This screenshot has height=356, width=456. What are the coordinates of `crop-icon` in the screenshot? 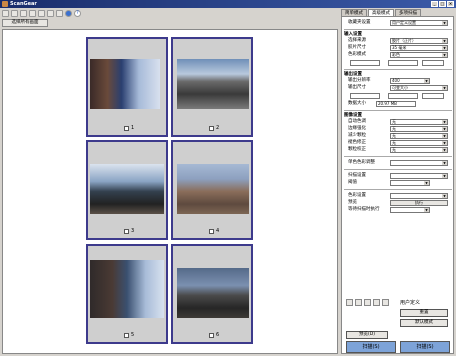 It's located at (23, 13).